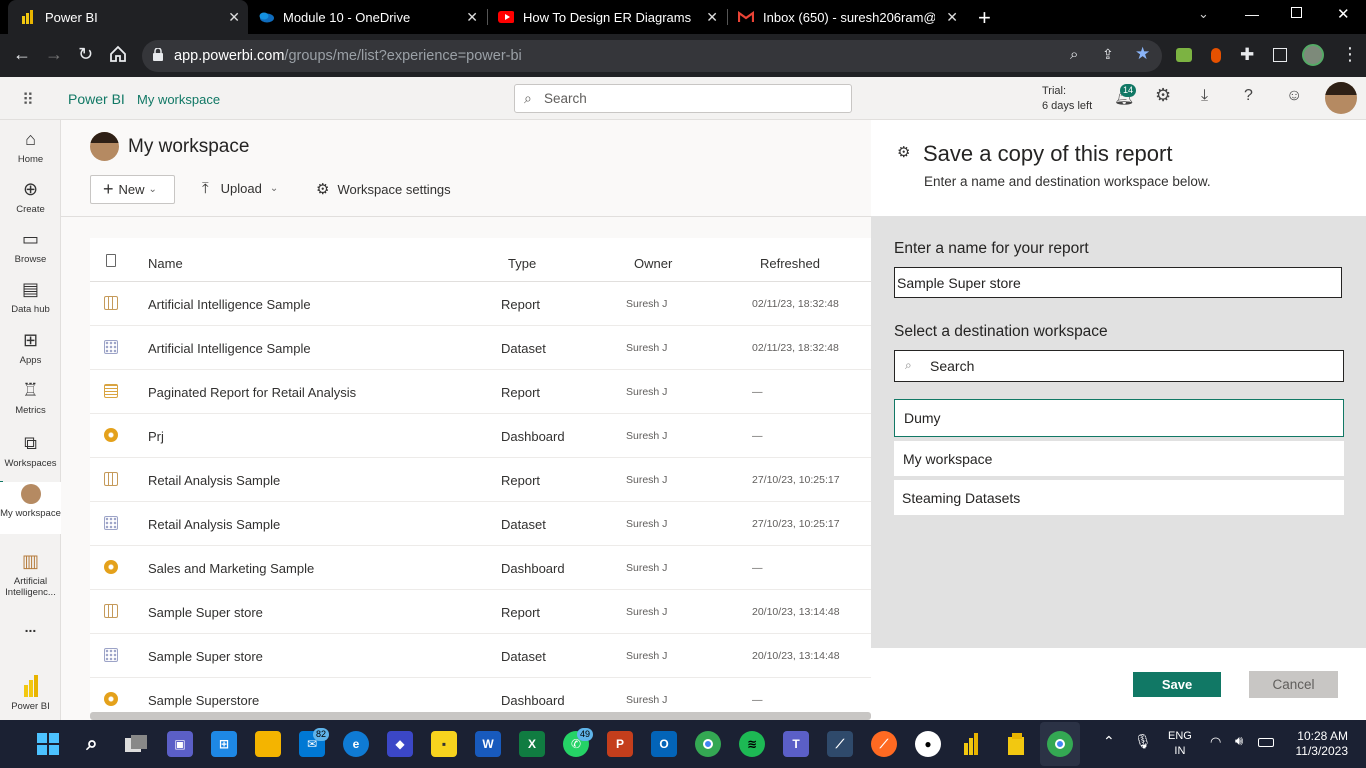 The height and width of the screenshot is (768, 1366). Describe the element at coordinates (1350, 54) in the screenshot. I see `chrome-menu-icon: ⋮` at that location.